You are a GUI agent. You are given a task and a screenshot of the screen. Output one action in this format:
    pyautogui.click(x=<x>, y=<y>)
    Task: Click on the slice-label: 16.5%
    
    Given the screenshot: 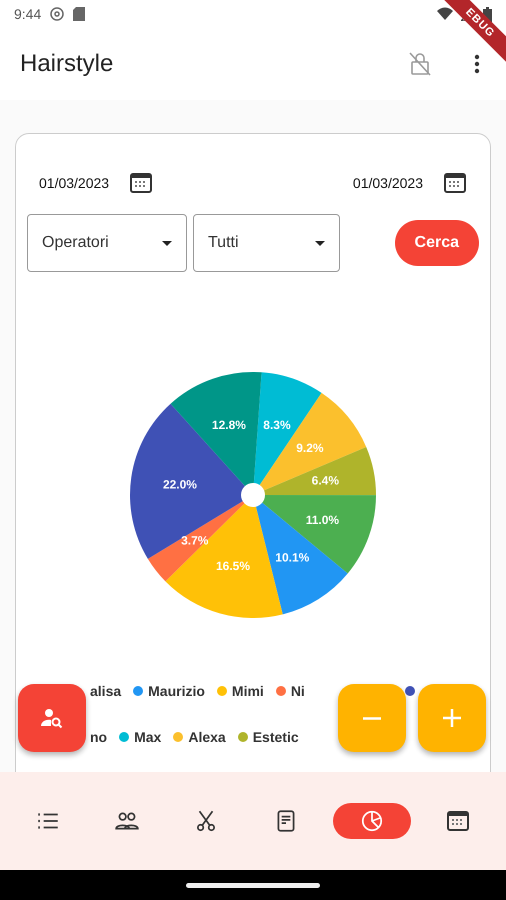 What is the action you would take?
    pyautogui.click(x=233, y=566)
    